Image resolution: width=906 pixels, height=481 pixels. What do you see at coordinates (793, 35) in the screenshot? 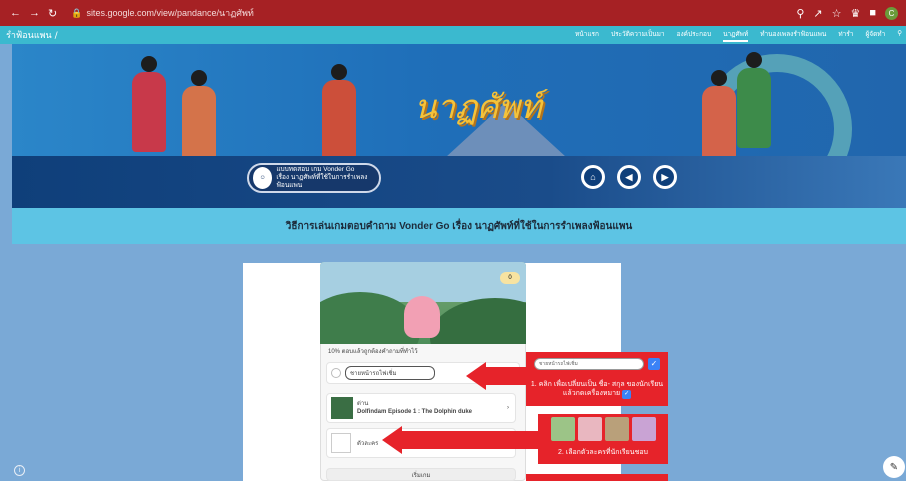
I see `menu-item-melody: ทำนองเพลงรำฟ้อนแพน` at bounding box center [793, 35].